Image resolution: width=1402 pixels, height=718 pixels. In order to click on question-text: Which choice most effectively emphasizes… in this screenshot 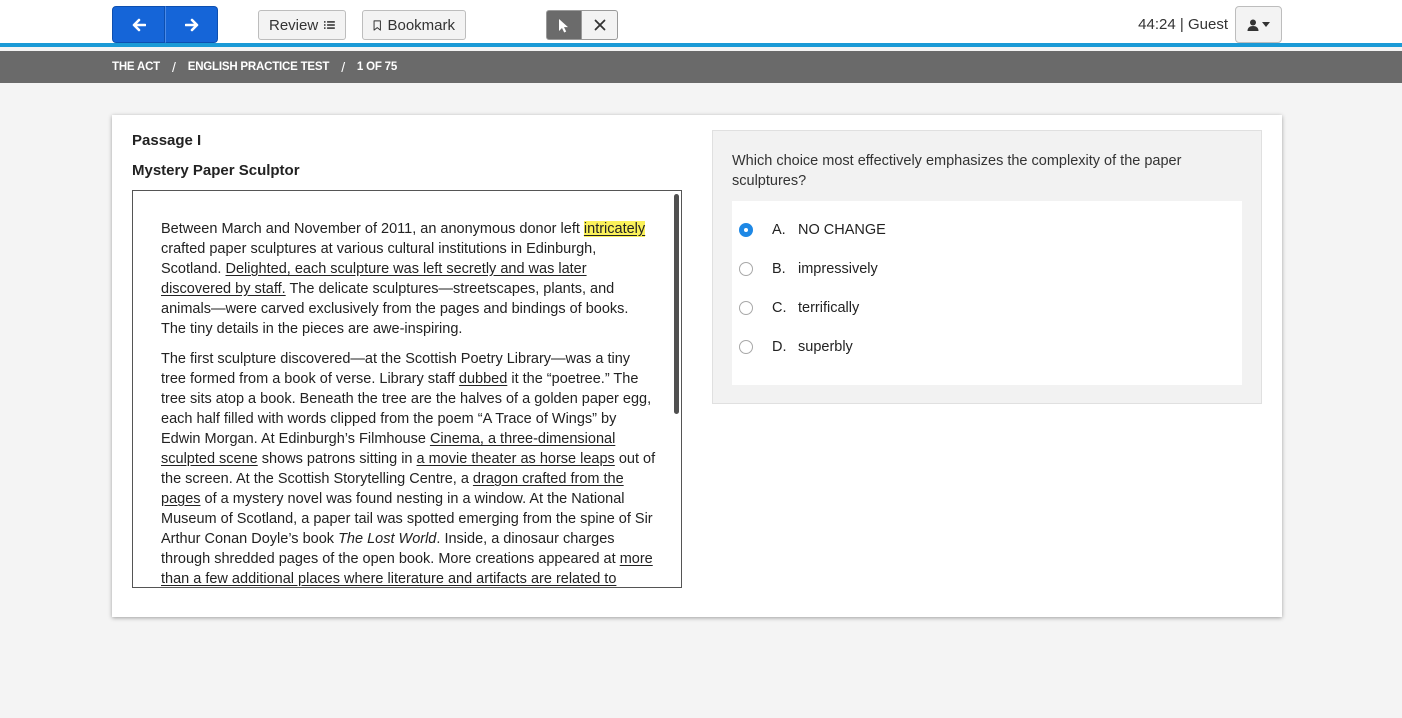, I will do `click(957, 171)`.